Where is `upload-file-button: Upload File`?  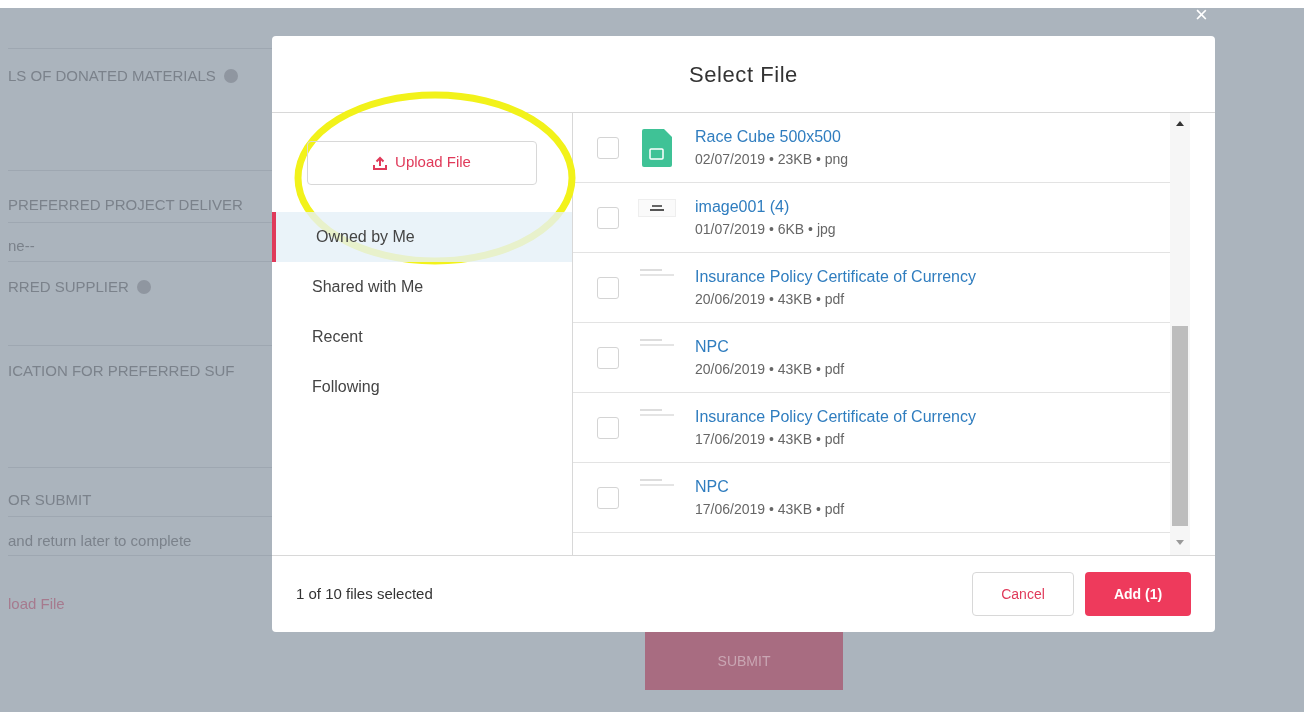 upload-file-button: Upload File is located at coordinates (422, 162).